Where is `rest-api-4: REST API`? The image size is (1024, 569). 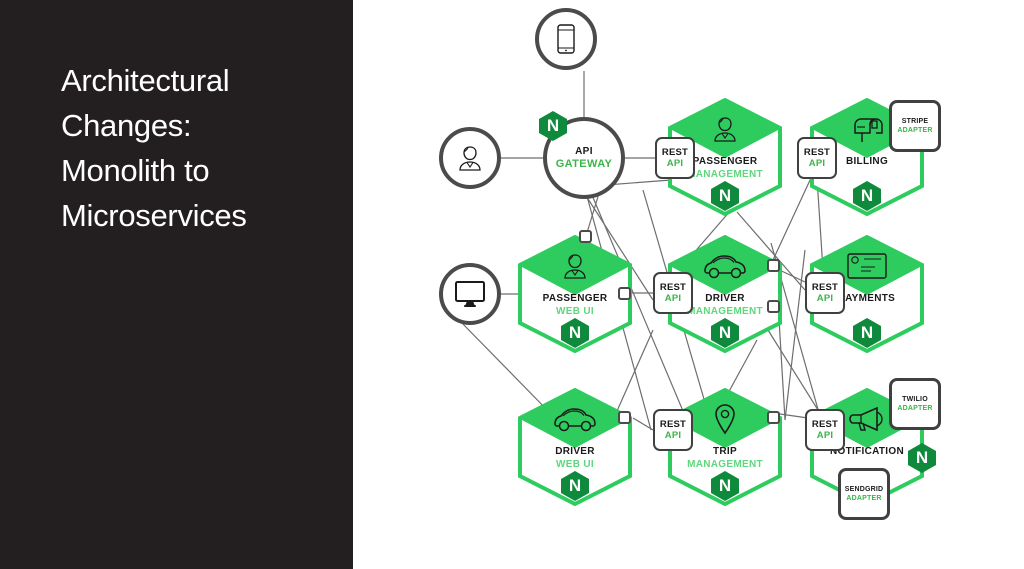
rest-api-4: REST API is located at coordinates (825, 293).